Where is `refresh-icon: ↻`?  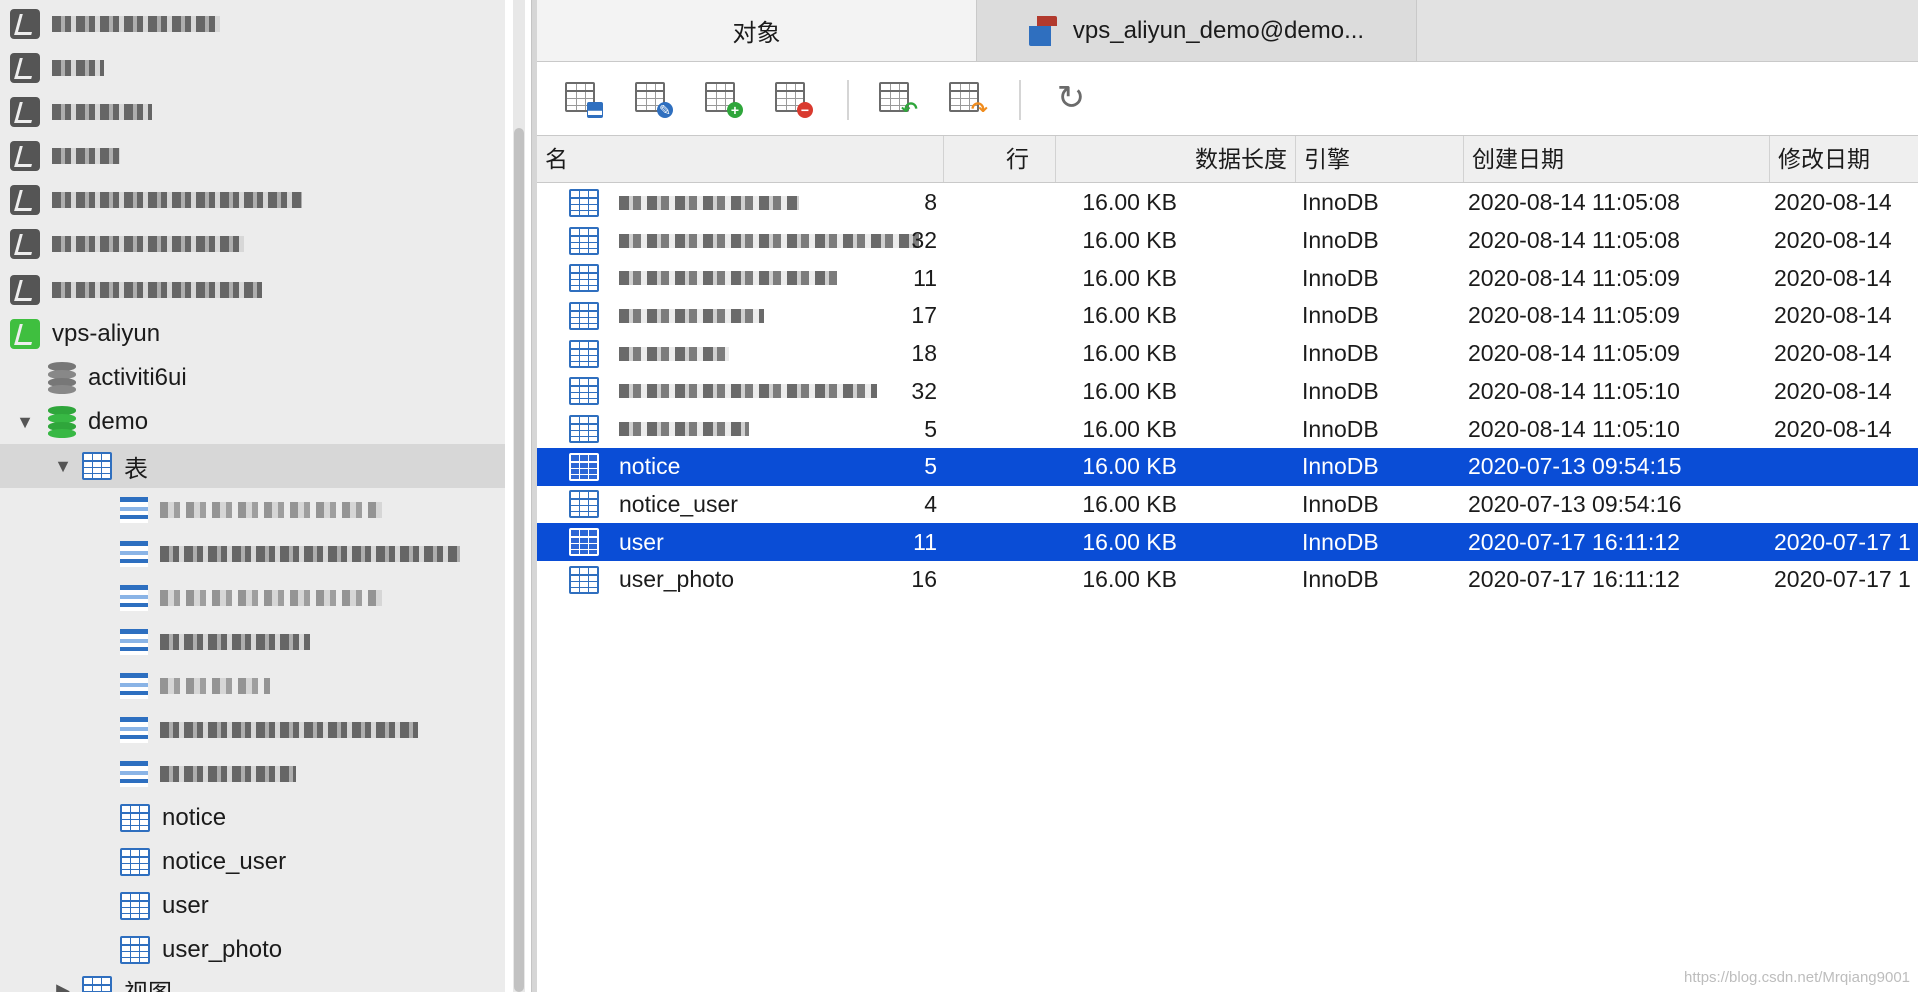 refresh-icon: ↻ is located at coordinates (1071, 98).